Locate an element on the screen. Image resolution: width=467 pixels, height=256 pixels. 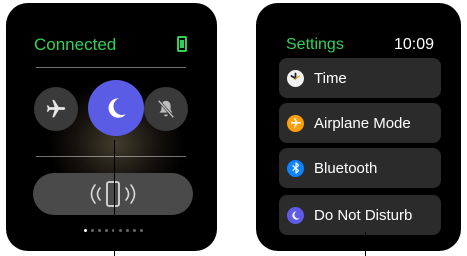
clock: 10:09 is located at coordinates (414, 44).